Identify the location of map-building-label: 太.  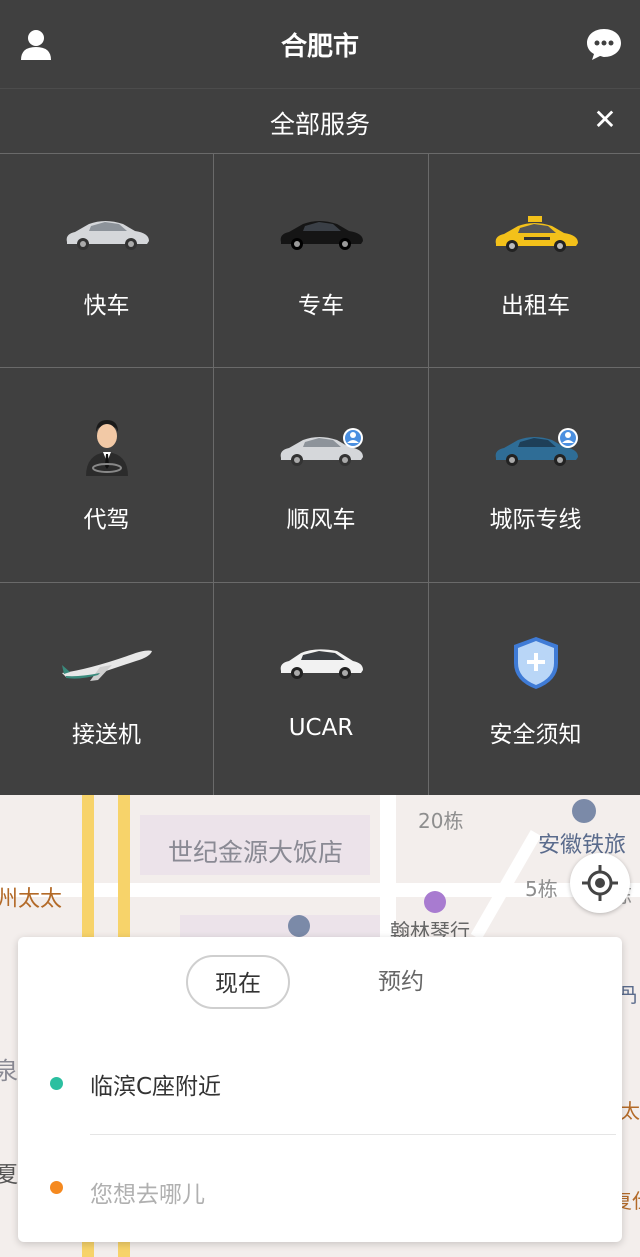
(630, 1111).